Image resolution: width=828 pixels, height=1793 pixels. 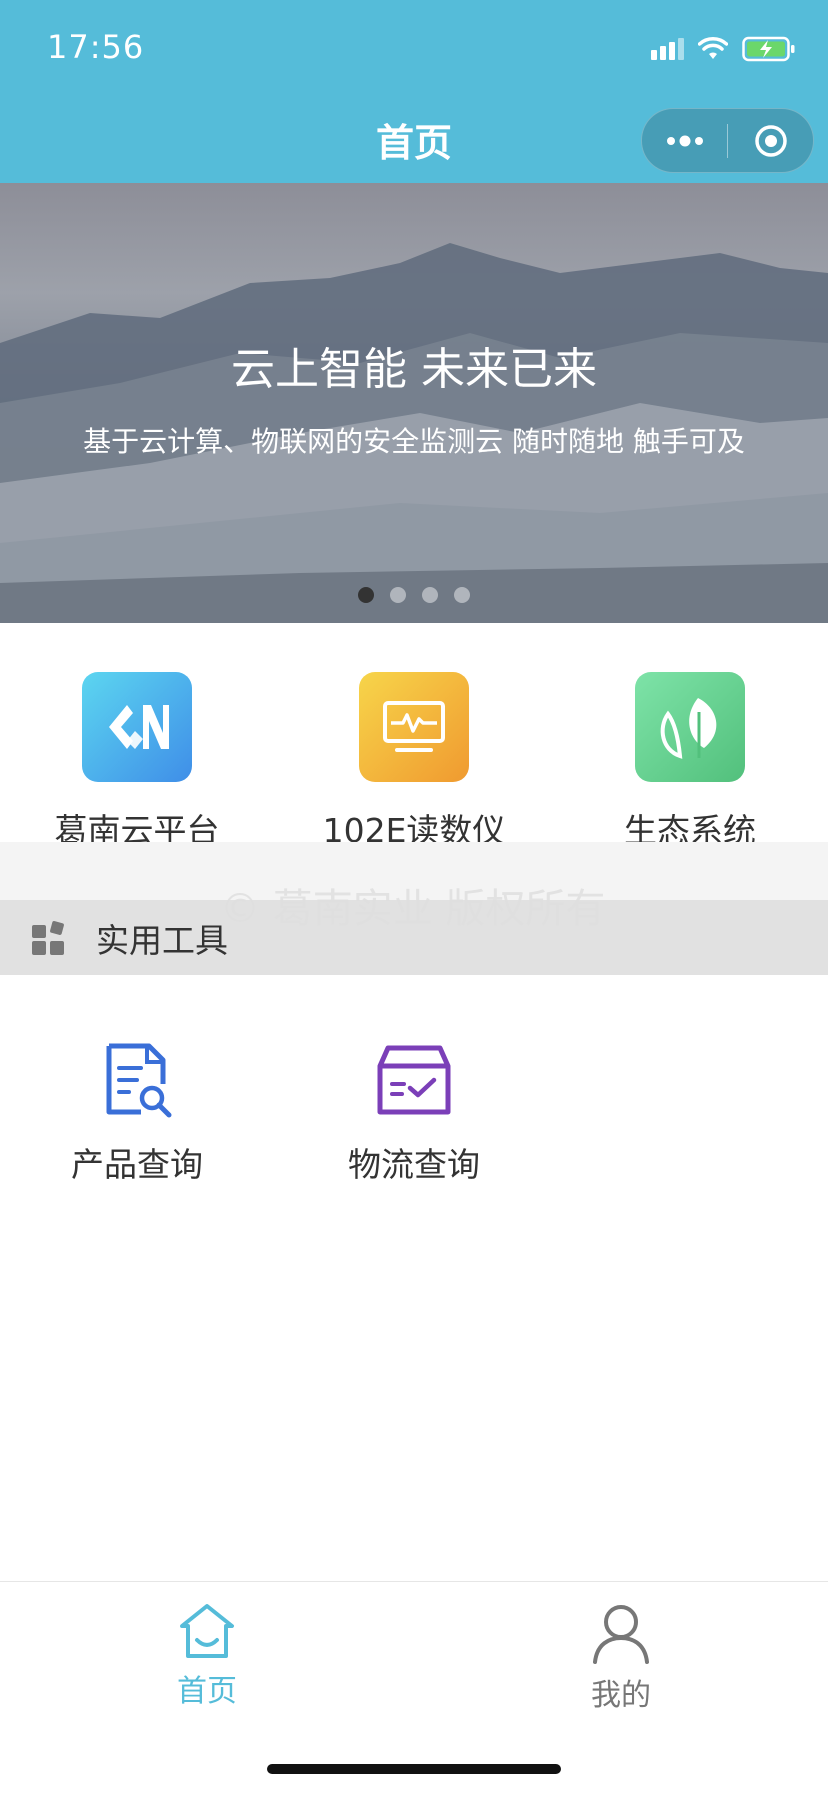 I want to click on status-icons, so click(x=723, y=49).